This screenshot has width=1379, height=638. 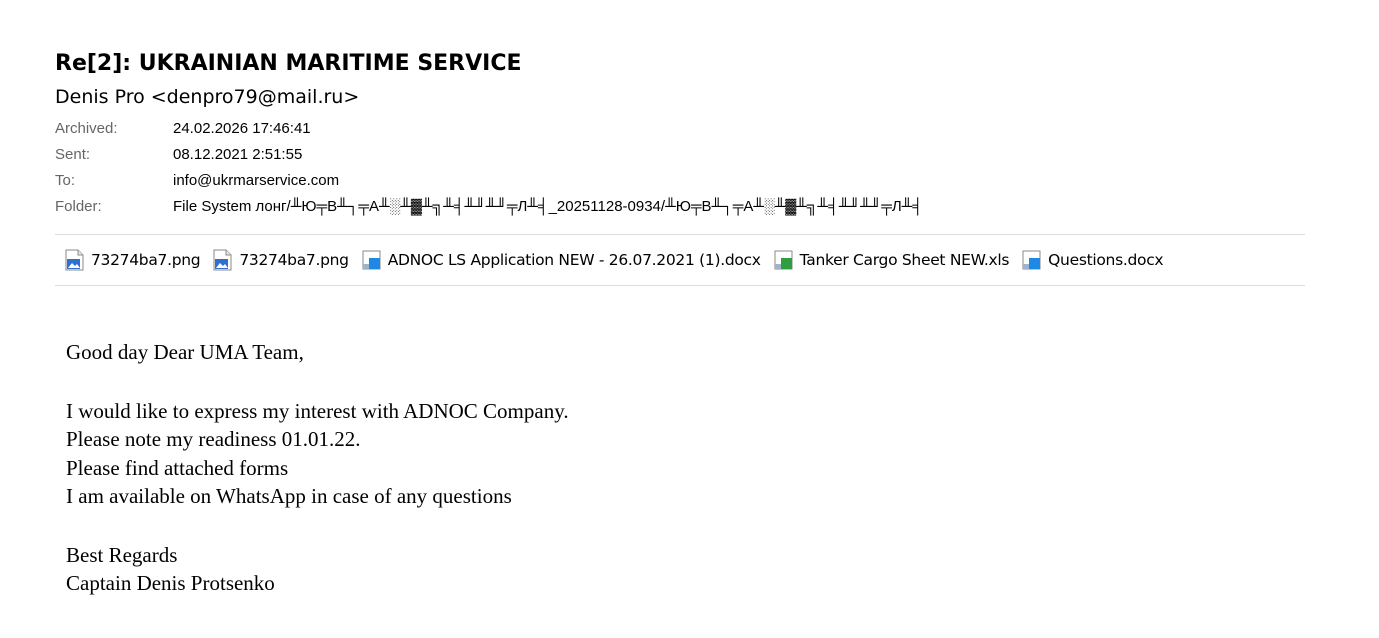 What do you see at coordinates (86, 128) in the screenshot?
I see `meta-label: Archived:` at bounding box center [86, 128].